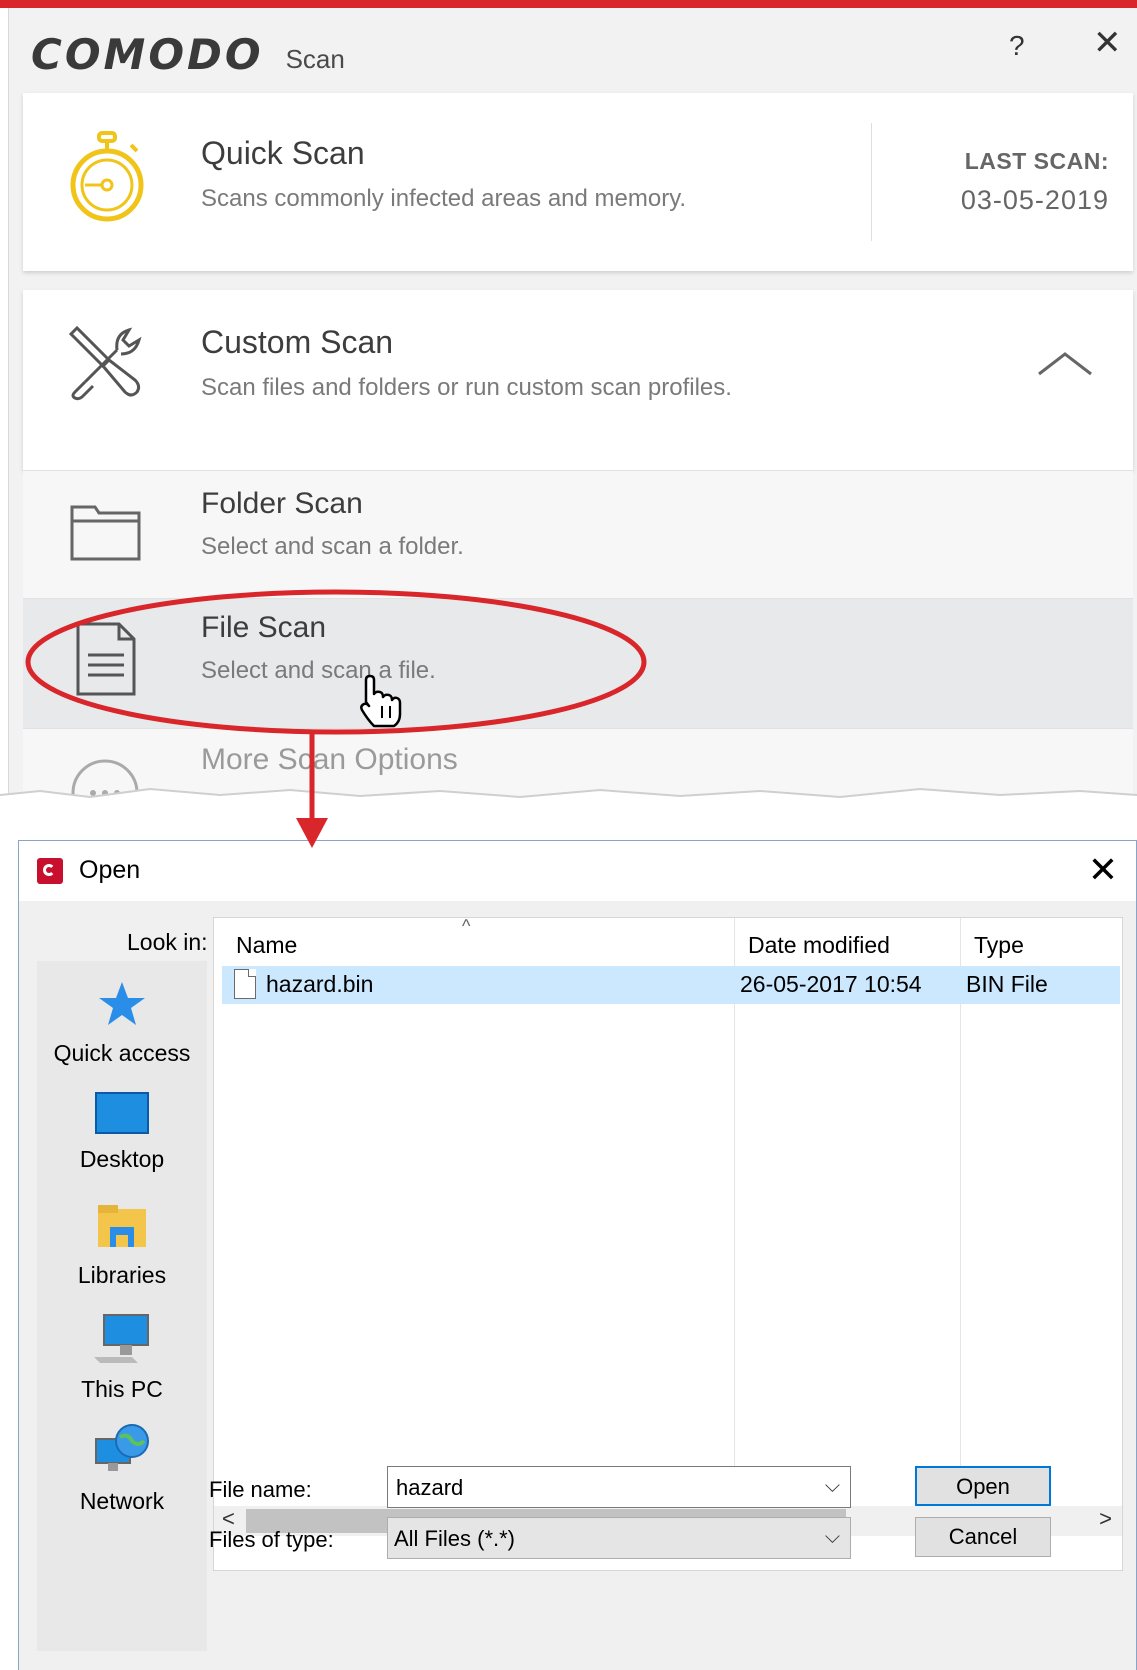 This screenshot has width=1137, height=1670. What do you see at coordinates (1065, 364) in the screenshot?
I see `chevron-up-icon` at bounding box center [1065, 364].